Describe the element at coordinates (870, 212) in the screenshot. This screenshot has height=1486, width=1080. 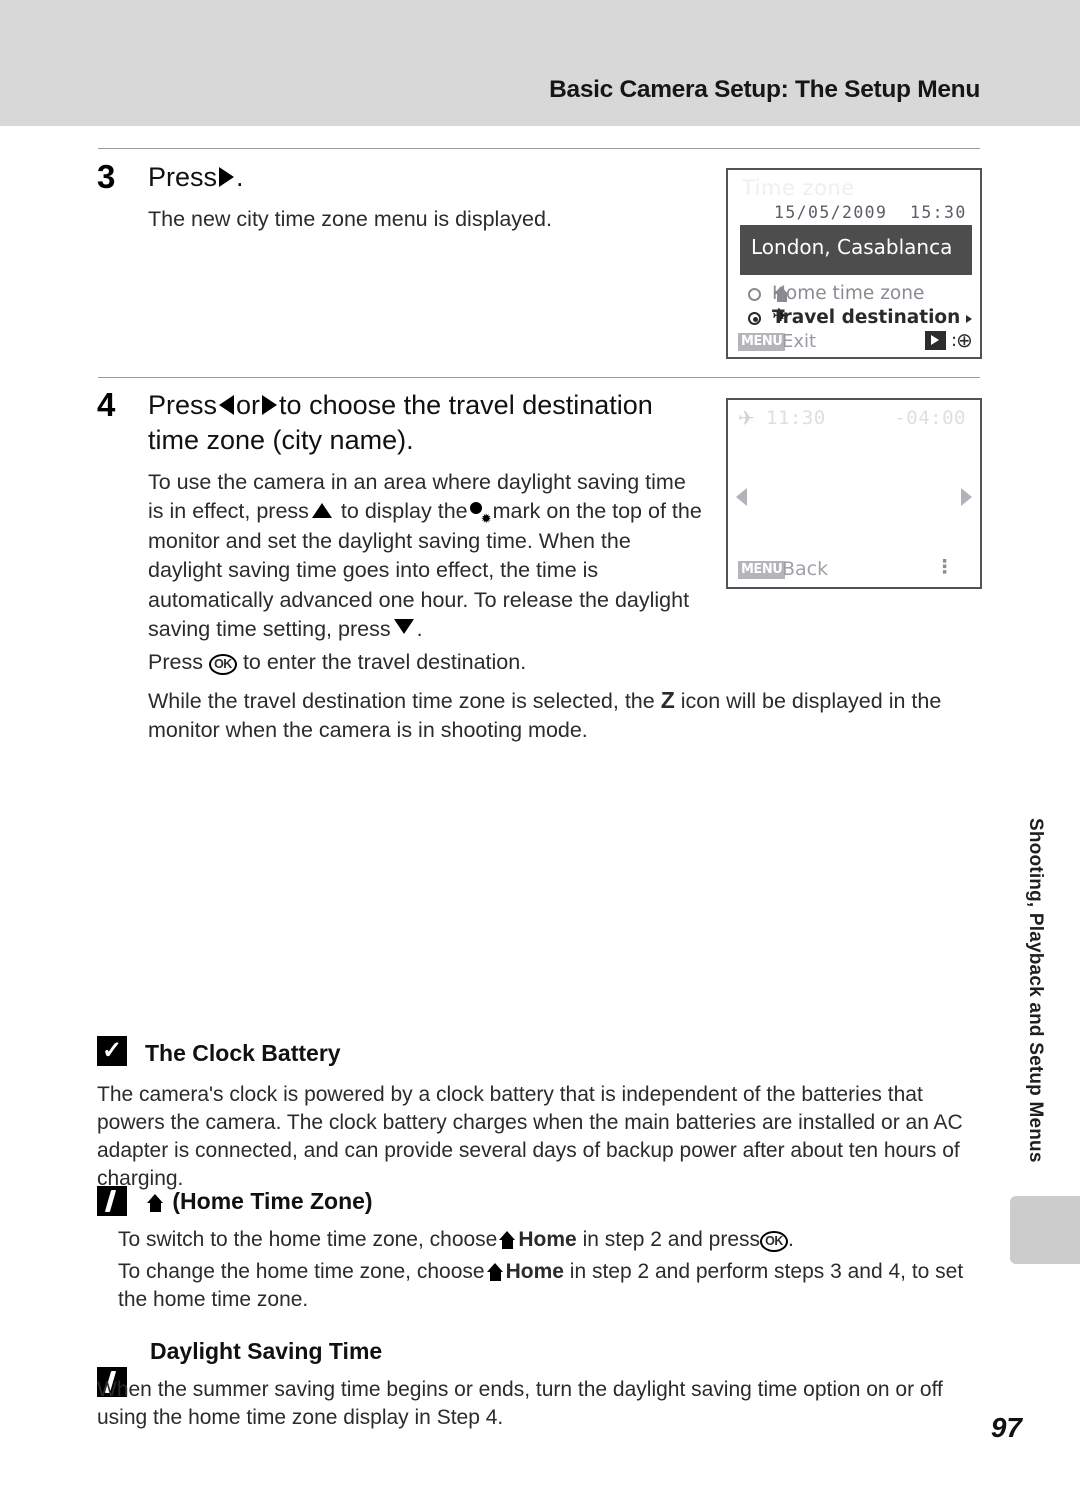
I see `lcd-datetime: 15/05/2009 15:30` at that location.